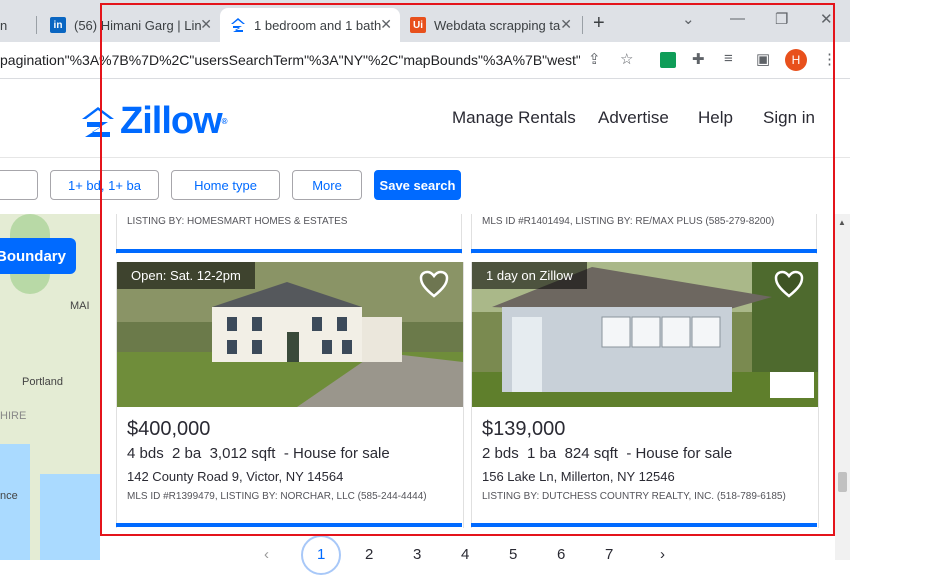  Describe the element at coordinates (9, 496) in the screenshot. I see `map-label: nce` at that location.